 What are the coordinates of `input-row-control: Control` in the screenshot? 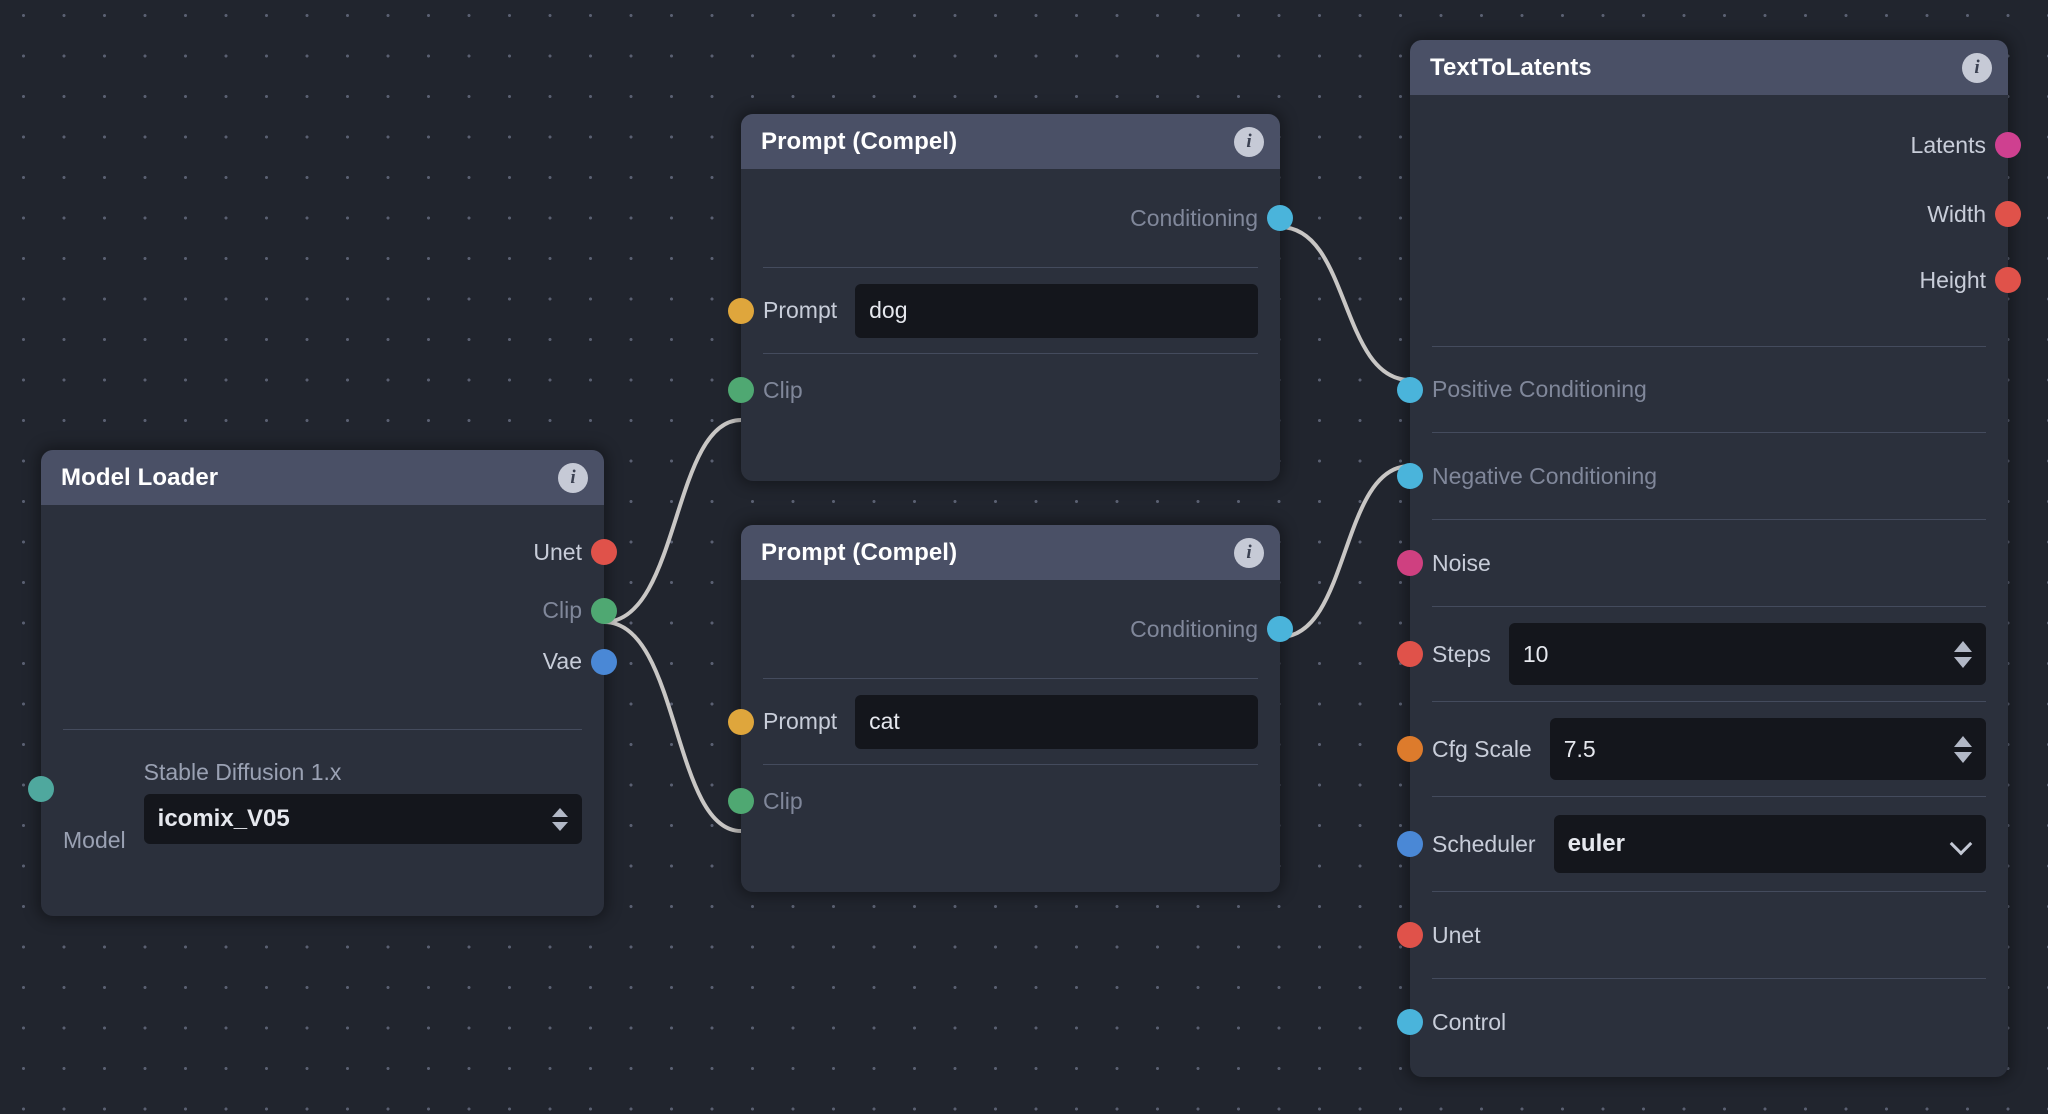 It's located at (1702, 1022).